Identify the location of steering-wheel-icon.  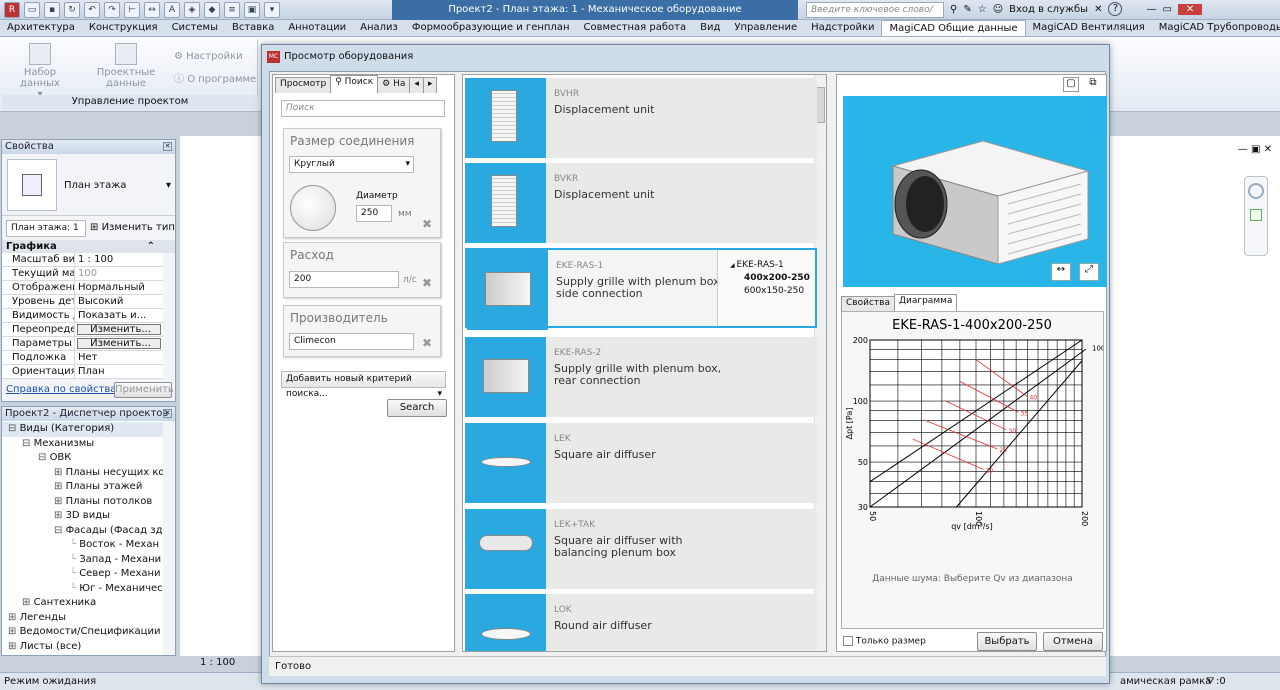
(1256, 191).